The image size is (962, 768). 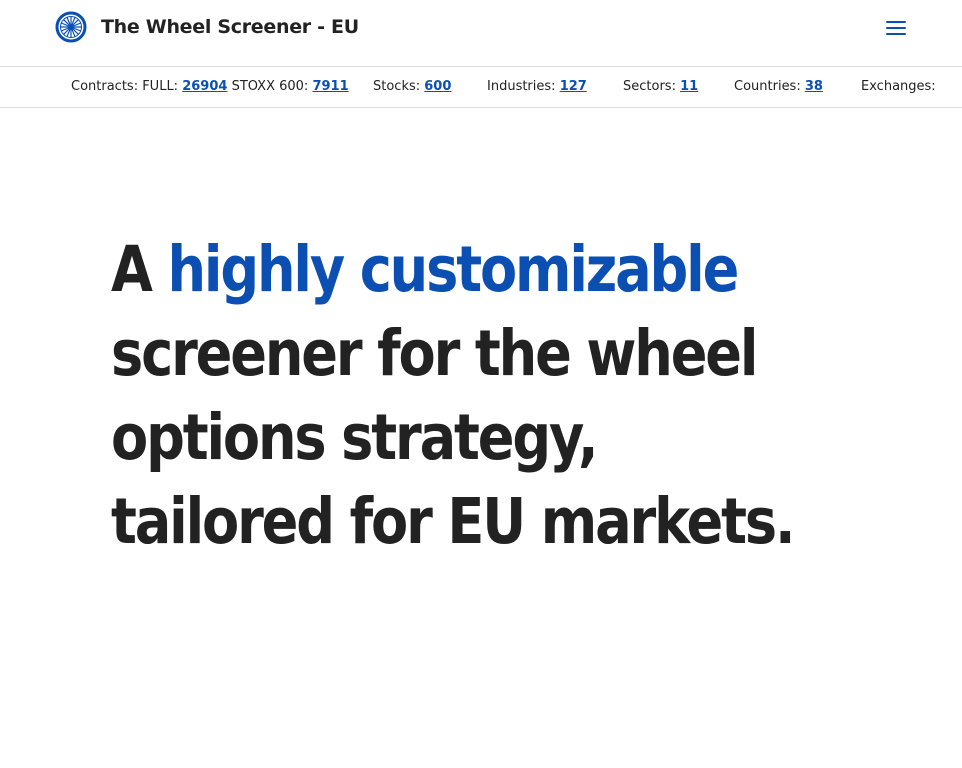 I want to click on industries-label: Industries:, so click(x=523, y=86).